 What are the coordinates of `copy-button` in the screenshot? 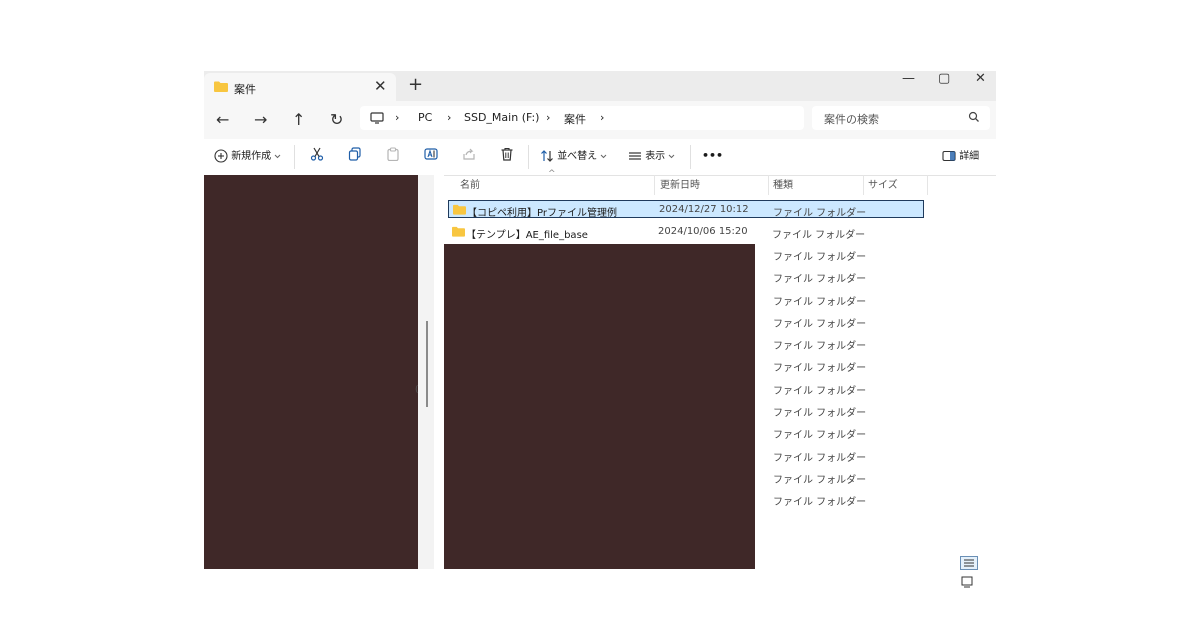 It's located at (355, 154).